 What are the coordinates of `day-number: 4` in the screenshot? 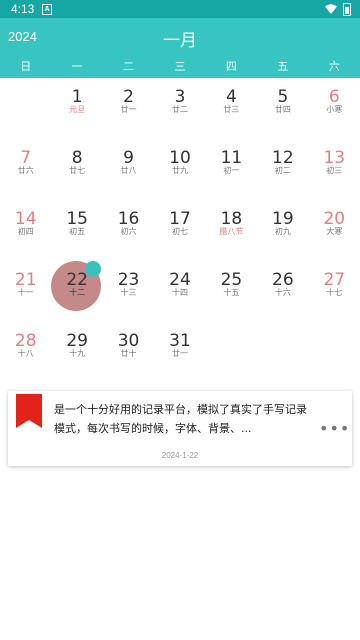 It's located at (231, 97).